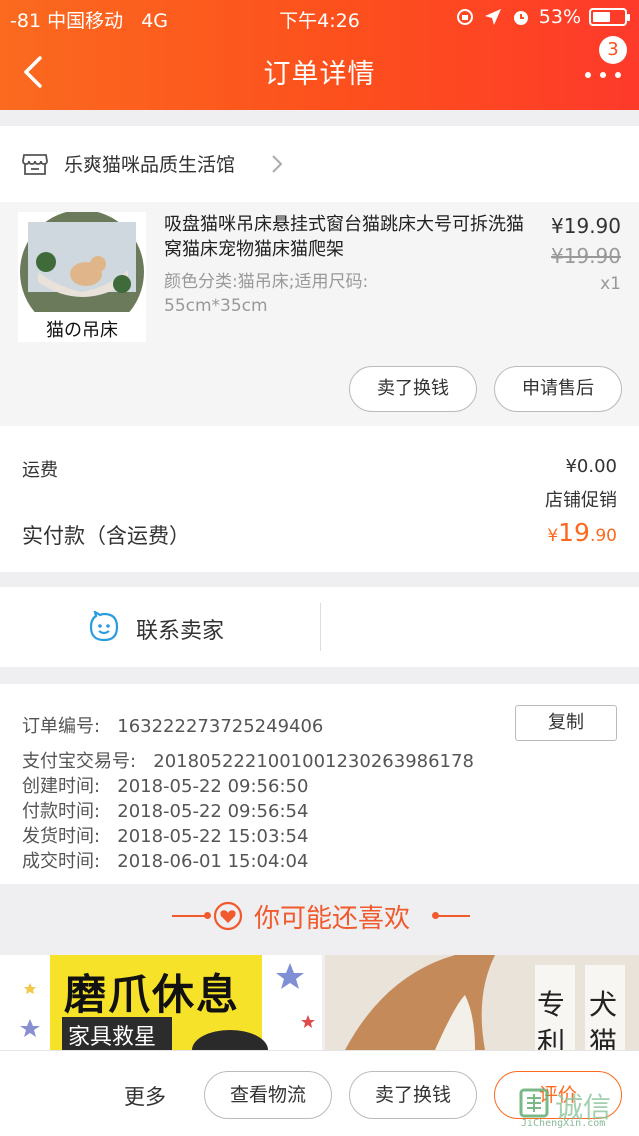  Describe the element at coordinates (520, 18) in the screenshot. I see `alarm-icon` at that location.